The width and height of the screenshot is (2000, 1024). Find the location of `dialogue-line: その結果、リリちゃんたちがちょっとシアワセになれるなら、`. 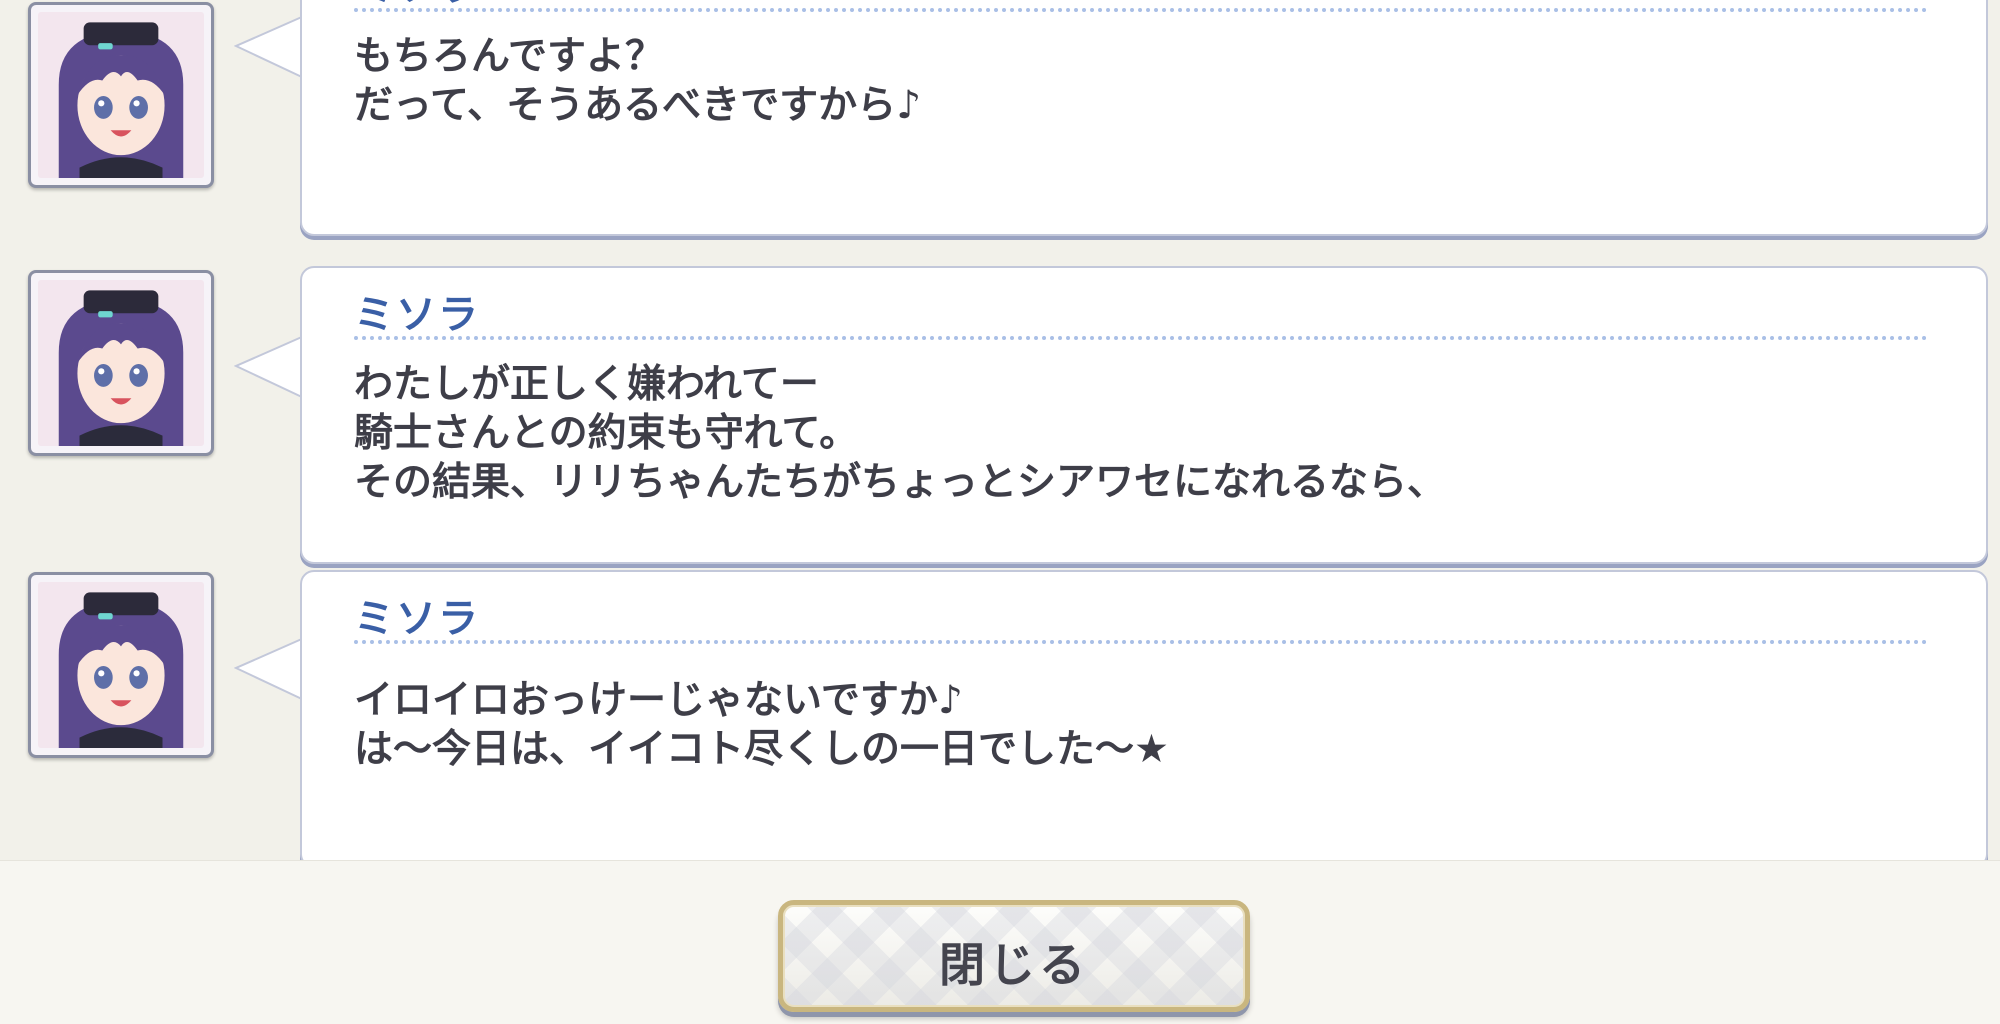

dialogue-line: その結果、リリちゃんたちがちょっとシアワセになれるなら、 is located at coordinates (900, 482).